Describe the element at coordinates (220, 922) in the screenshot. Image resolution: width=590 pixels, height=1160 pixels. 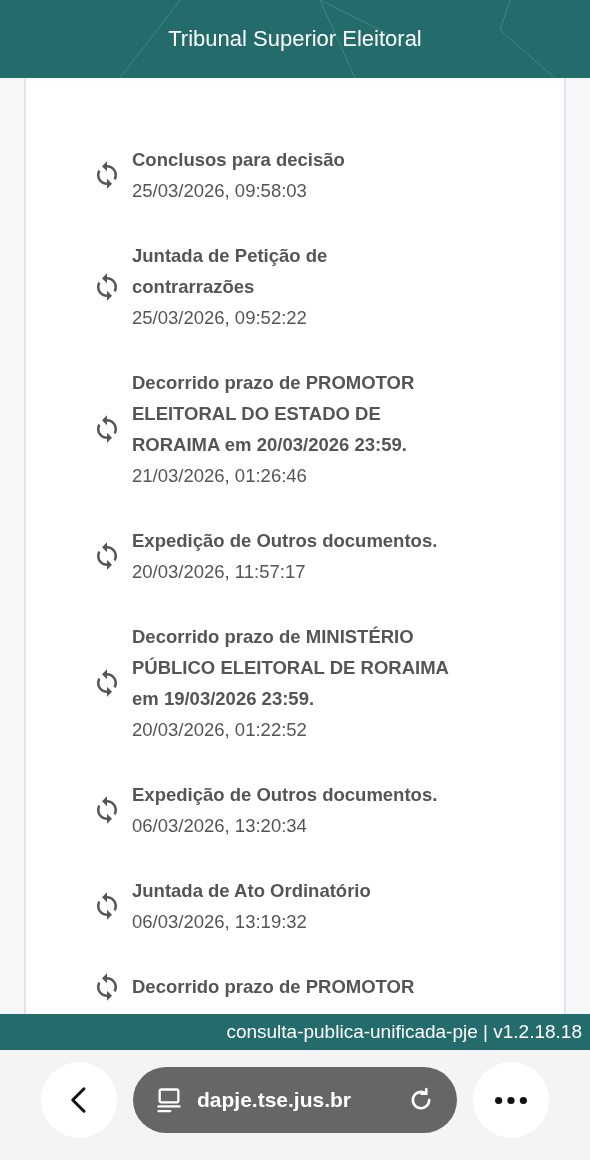
I see `movement-date: 06/03/2026, 13:19:32` at that location.